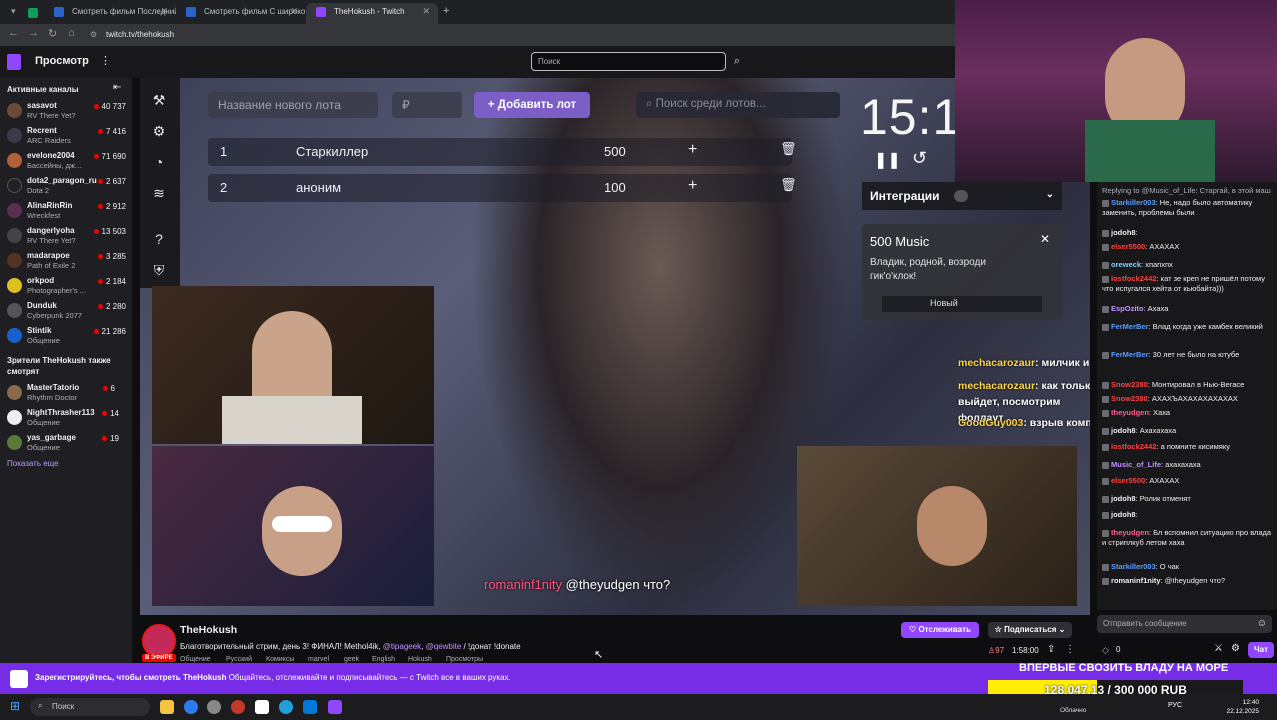  I want to click on gear-icon: ⚙, so click(159, 131).